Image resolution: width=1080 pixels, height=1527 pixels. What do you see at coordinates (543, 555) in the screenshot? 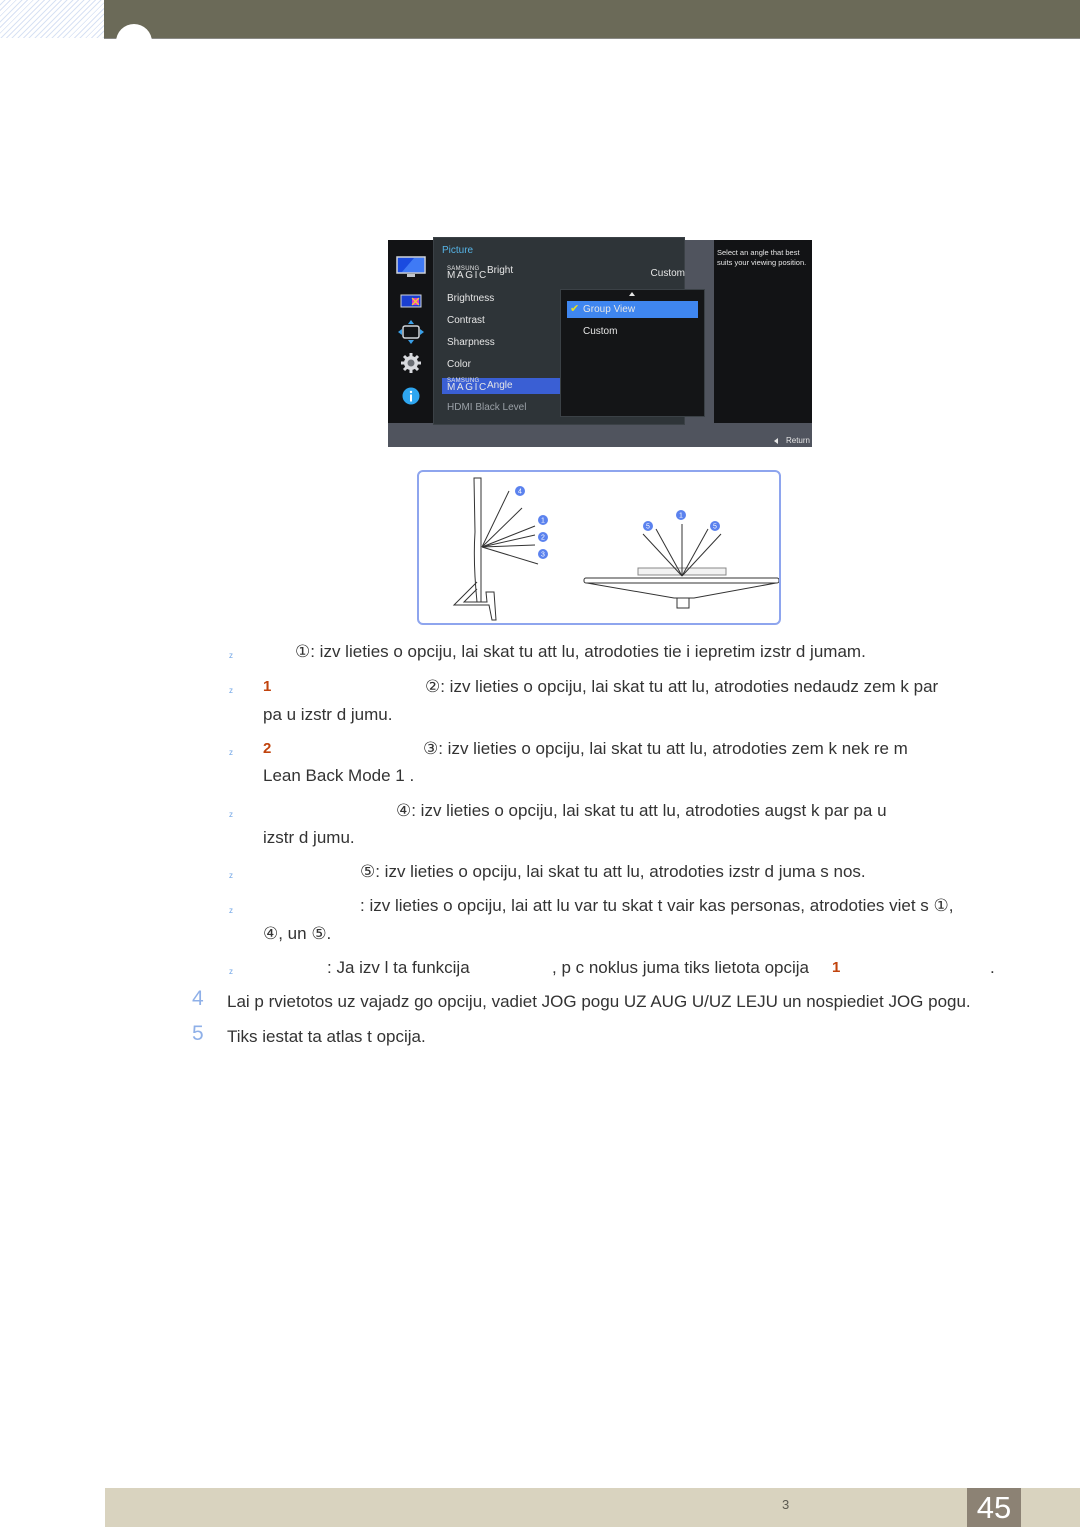
I see `marker-3: 3` at bounding box center [543, 555].